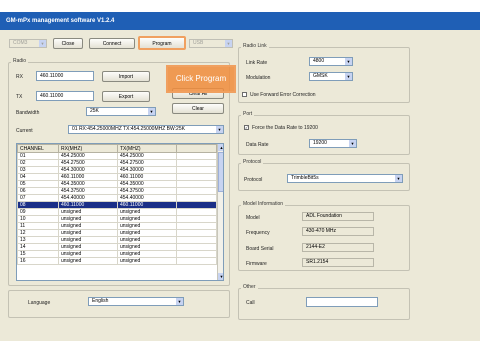 The width and height of the screenshot is (480, 360). I want to click on modulation-select: GMSK ▼, so click(331, 76).